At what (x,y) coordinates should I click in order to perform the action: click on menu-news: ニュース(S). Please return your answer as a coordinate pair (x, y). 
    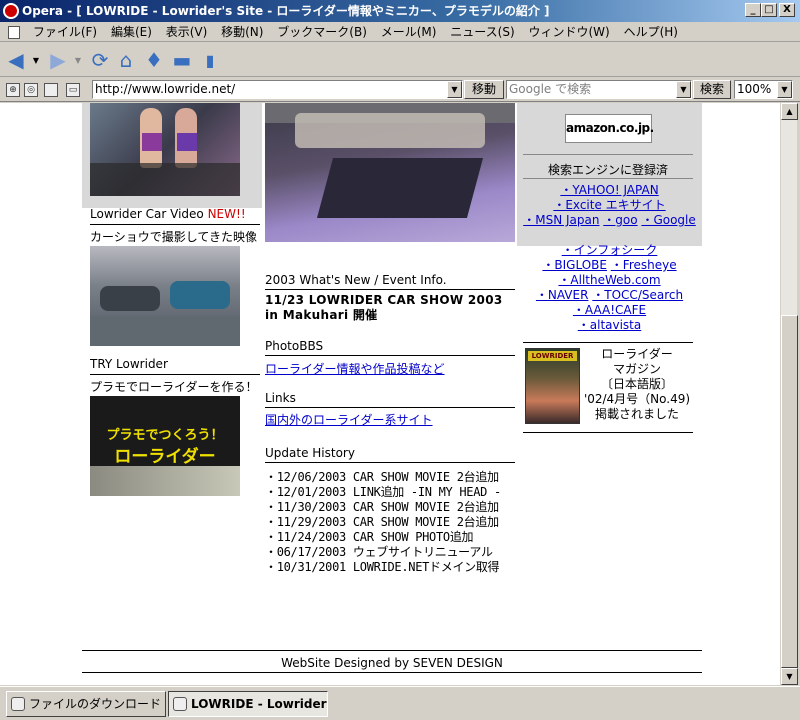
    Looking at the image, I should click on (482, 32).